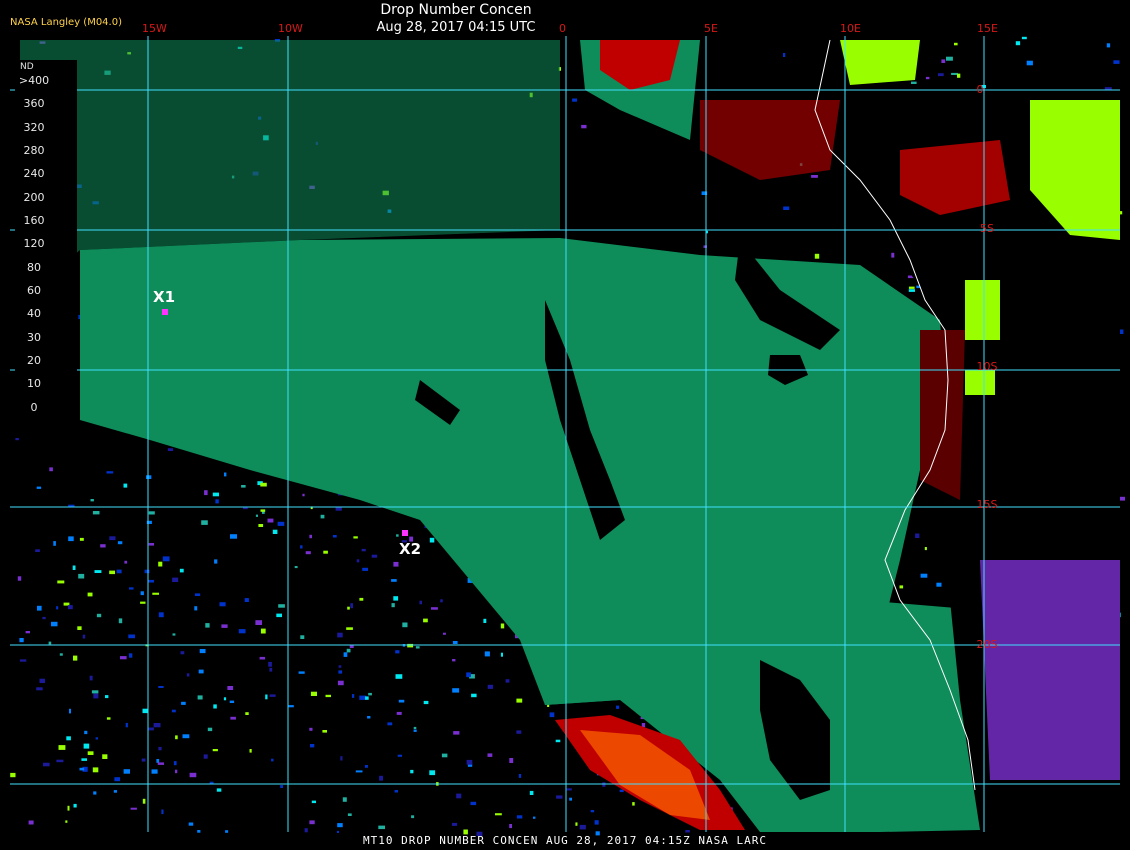 The width and height of the screenshot is (1130, 850). I want to click on legend-label: 10, so click(34, 384).